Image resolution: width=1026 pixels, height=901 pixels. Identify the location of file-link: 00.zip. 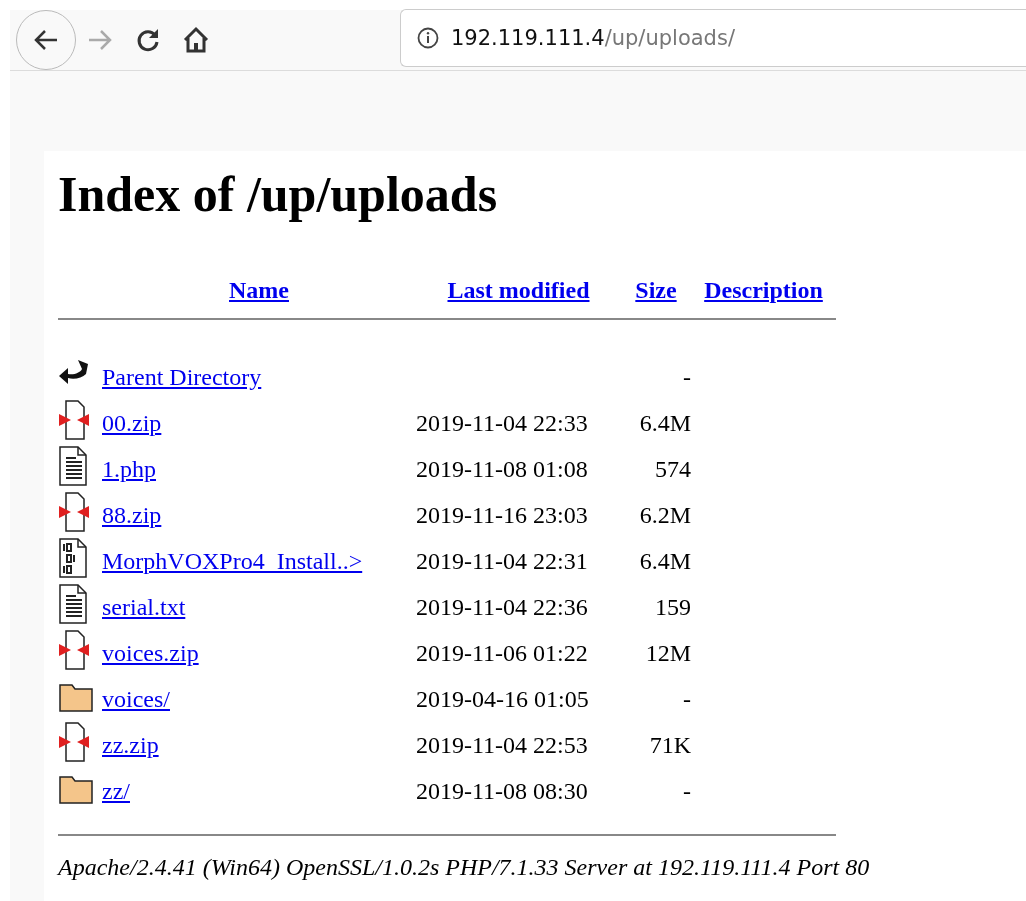
(132, 422).